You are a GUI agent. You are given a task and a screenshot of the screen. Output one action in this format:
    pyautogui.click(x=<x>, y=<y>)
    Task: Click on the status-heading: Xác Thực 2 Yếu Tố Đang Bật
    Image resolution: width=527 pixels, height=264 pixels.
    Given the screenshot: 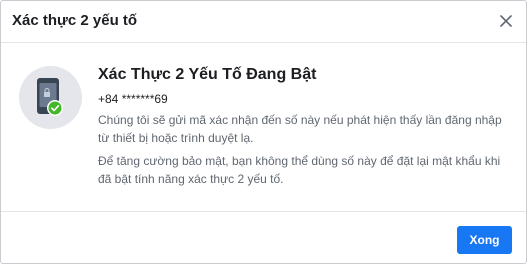 What is the action you would take?
    pyautogui.click(x=207, y=74)
    